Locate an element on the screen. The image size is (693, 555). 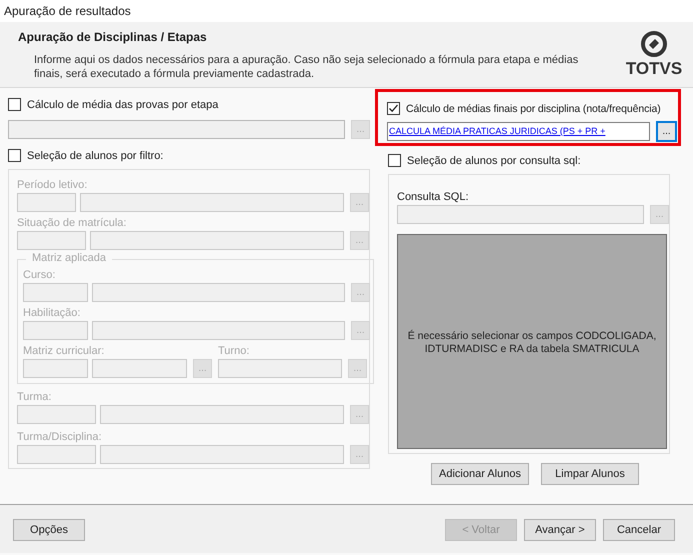
checkbox-label: Cálculo de médias finais por disciplina (nota/frequência) is located at coordinates (533, 108).